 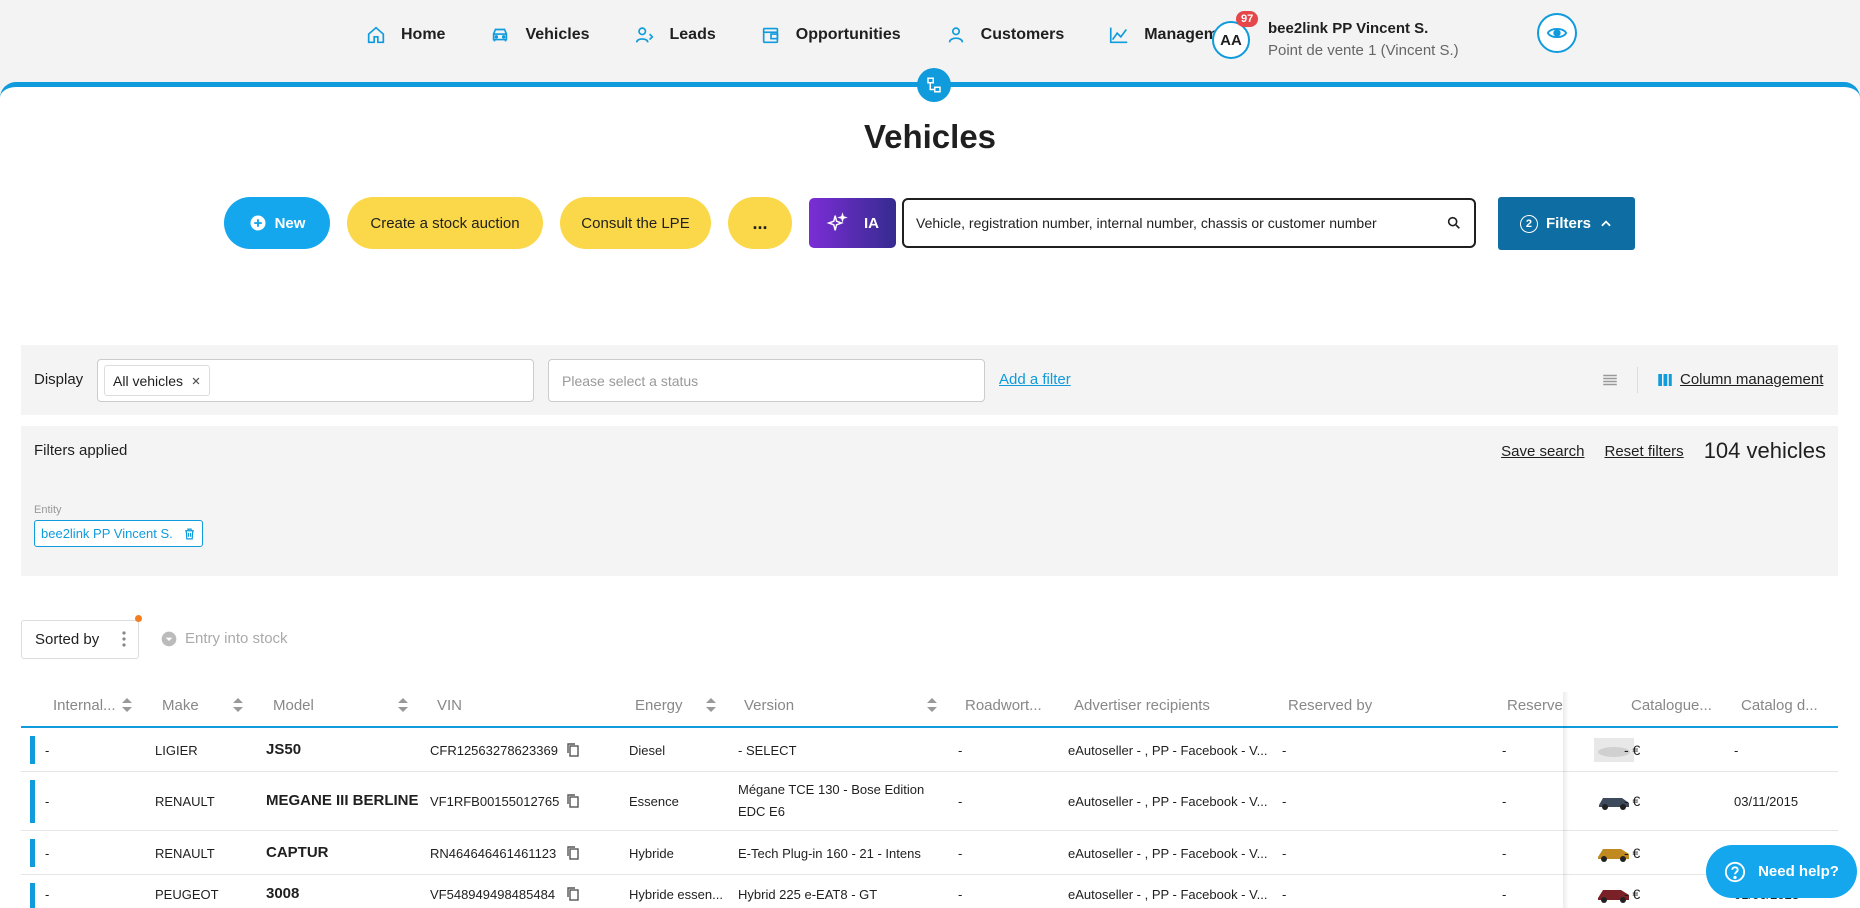 I want to click on nav-leads: Leads, so click(x=675, y=35).